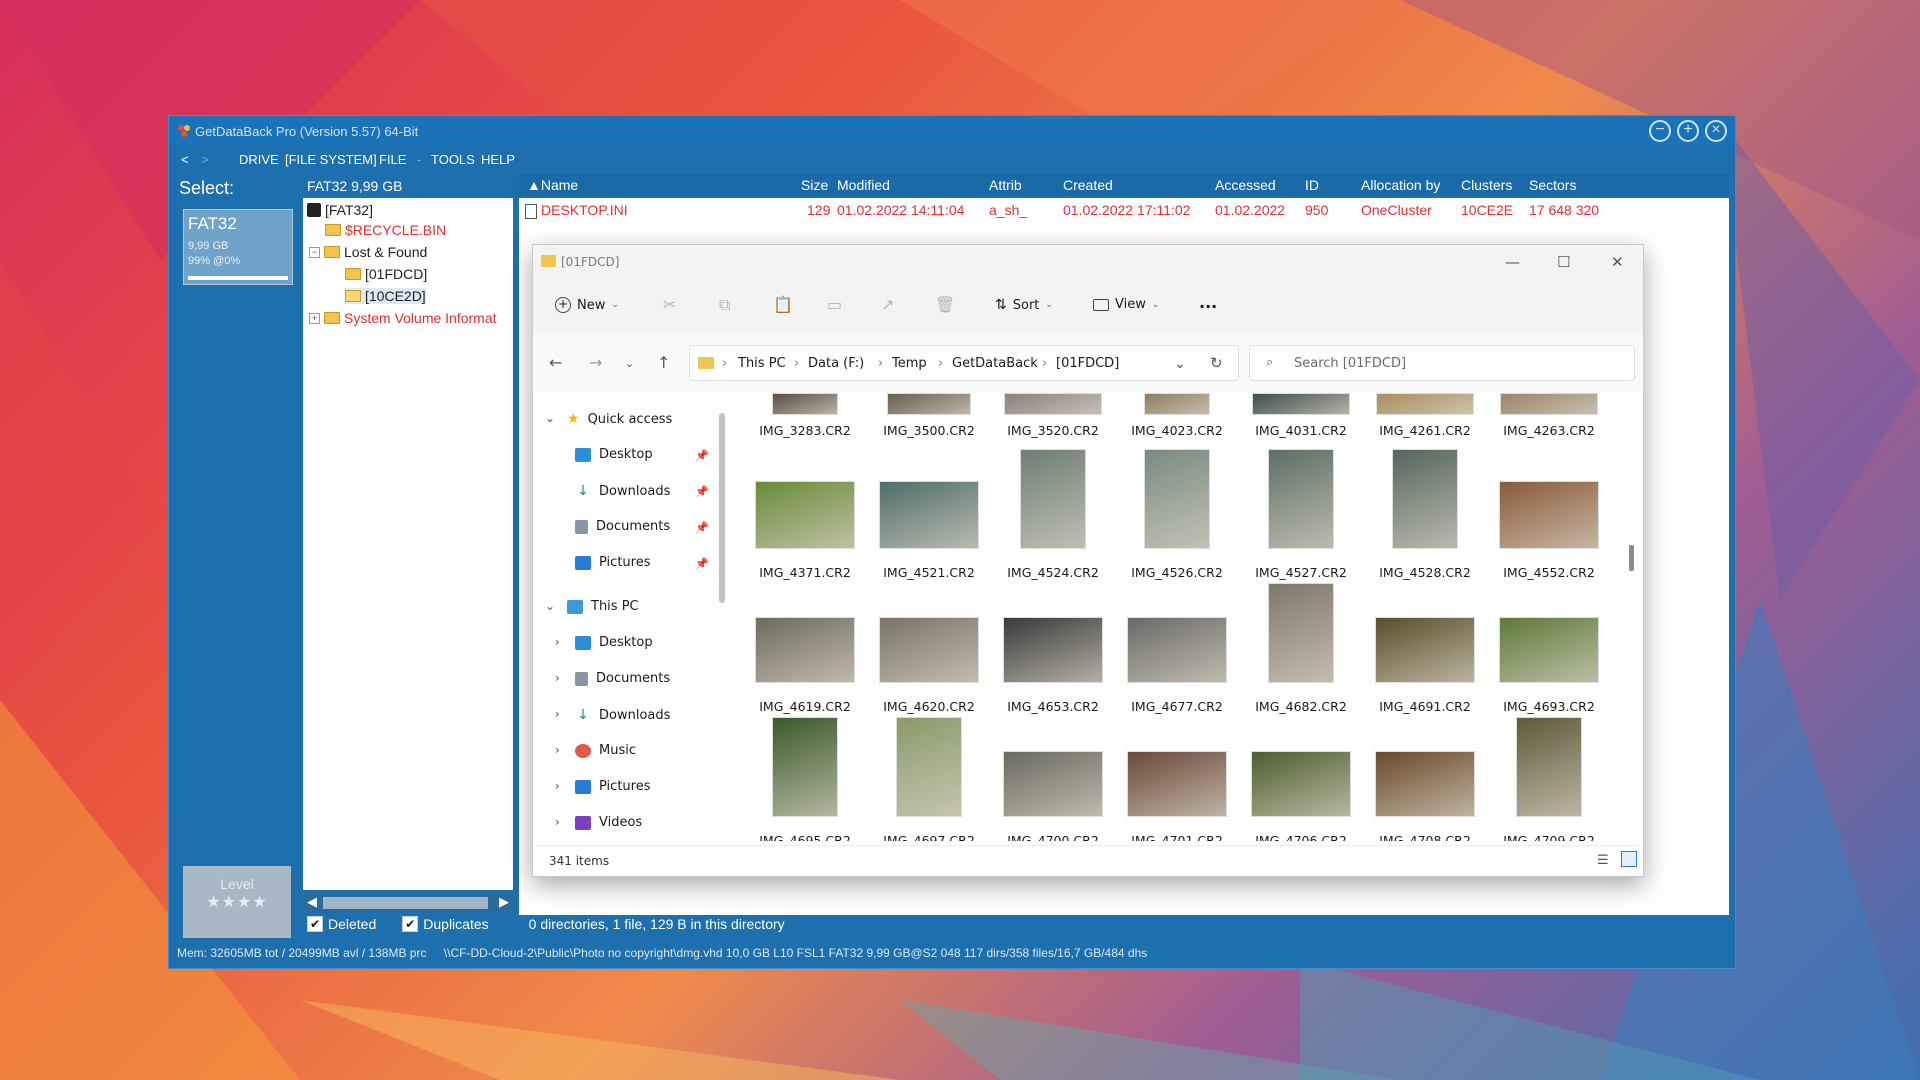 The height and width of the screenshot is (1080, 1920). Describe the element at coordinates (863, 185) in the screenshot. I see `col-modified: Modified` at that location.